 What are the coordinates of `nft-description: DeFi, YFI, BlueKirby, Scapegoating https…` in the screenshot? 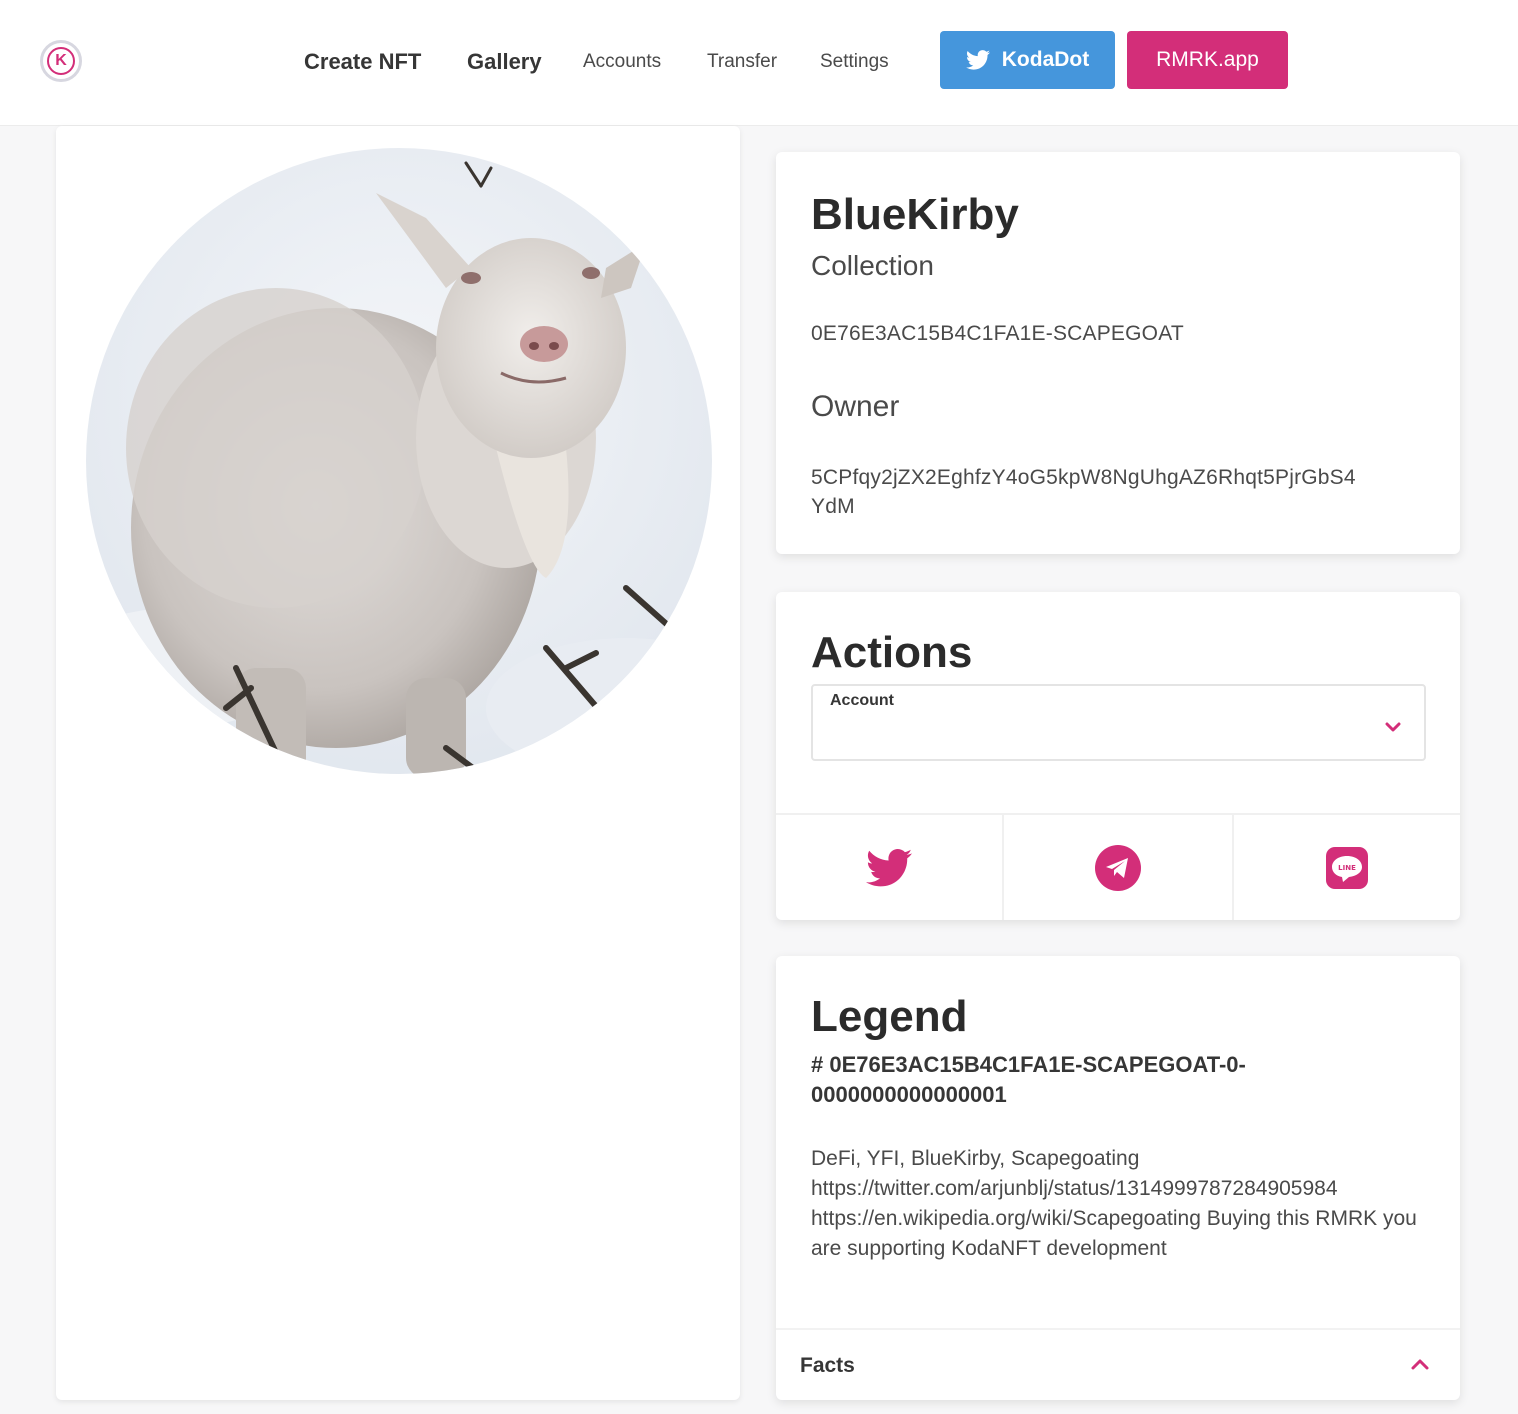 It's located at (1114, 1203).